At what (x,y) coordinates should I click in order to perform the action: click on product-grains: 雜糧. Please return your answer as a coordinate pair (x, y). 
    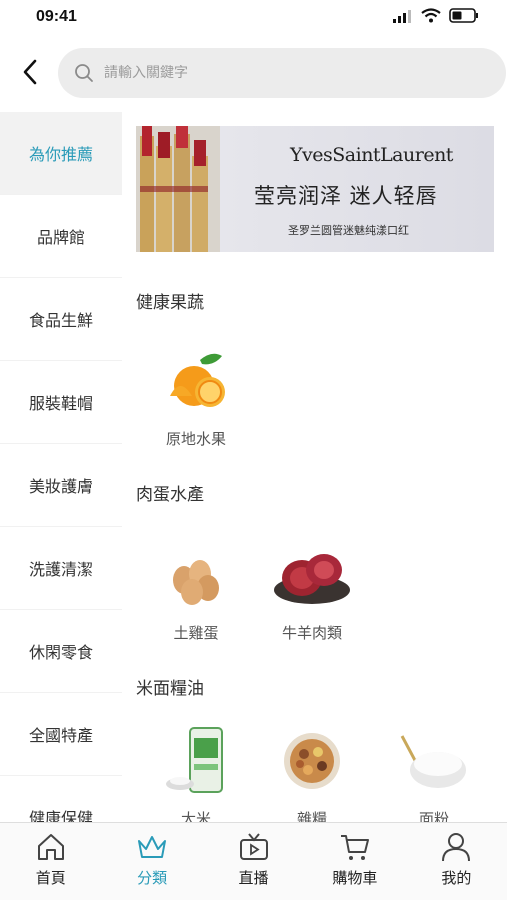
    Looking at the image, I should click on (312, 774).